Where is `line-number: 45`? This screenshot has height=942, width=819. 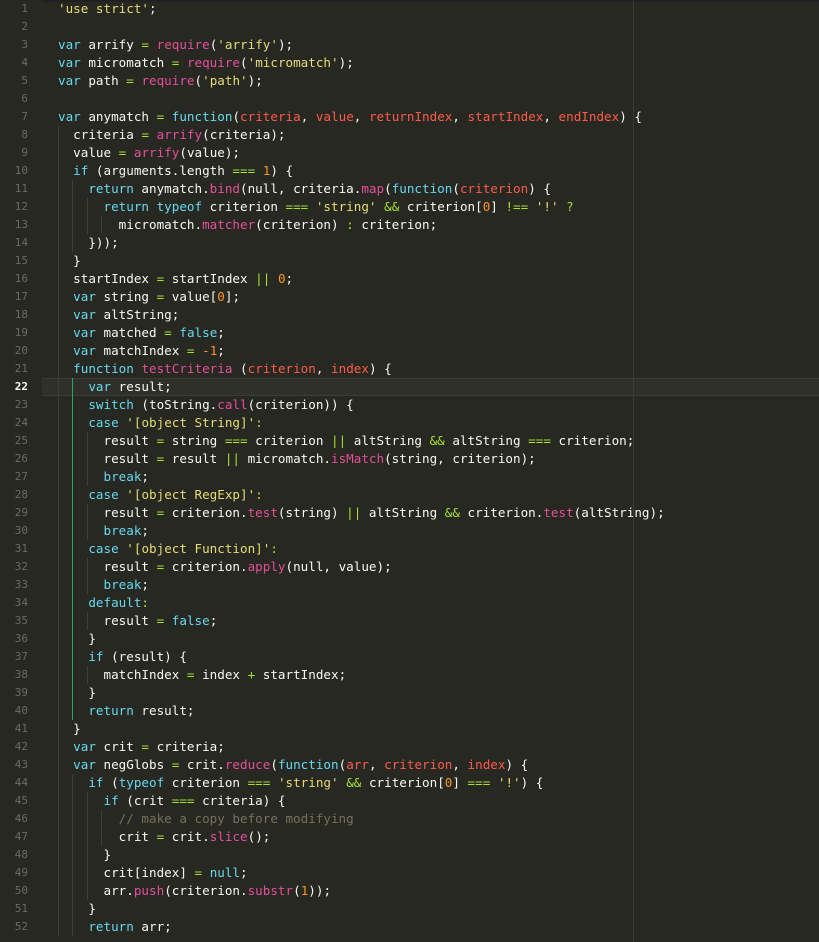
line-number: 45 is located at coordinates (21, 801).